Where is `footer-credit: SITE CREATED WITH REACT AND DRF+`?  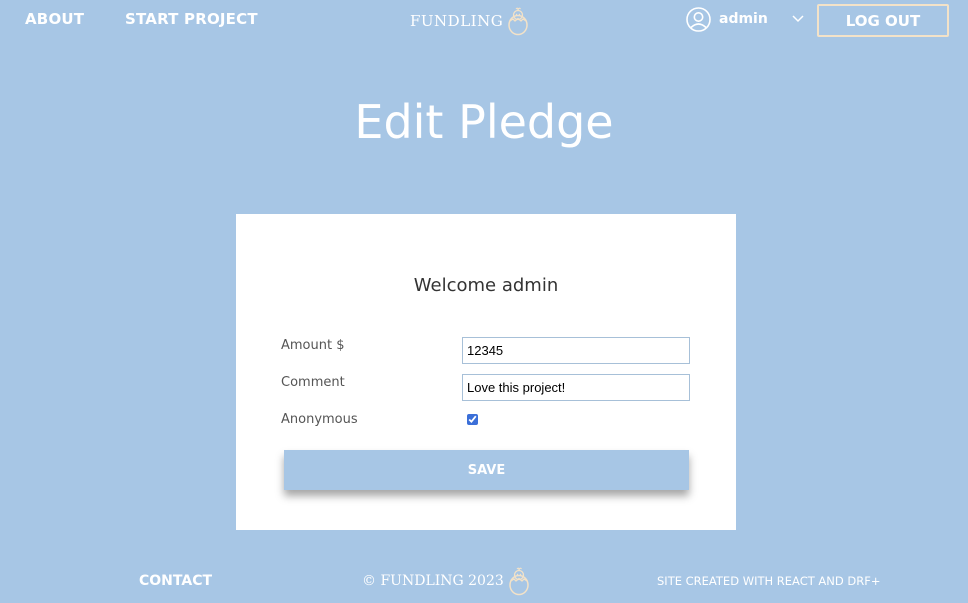
footer-credit: SITE CREATED WITH REACT AND DRF+ is located at coordinates (769, 581).